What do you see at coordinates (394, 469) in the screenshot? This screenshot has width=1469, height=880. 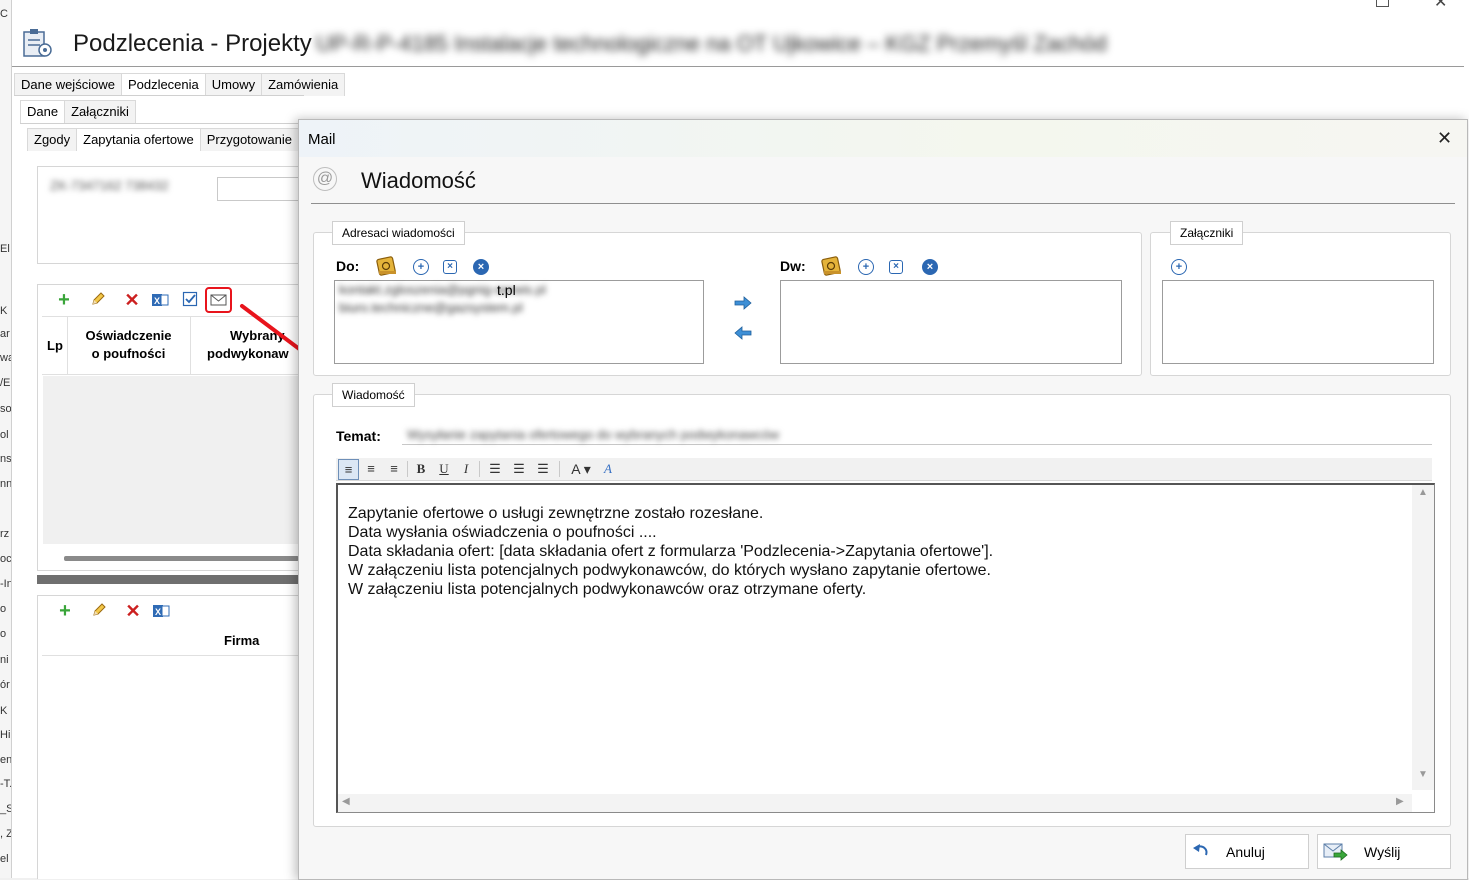 I see `align-right-icon: ≡` at bounding box center [394, 469].